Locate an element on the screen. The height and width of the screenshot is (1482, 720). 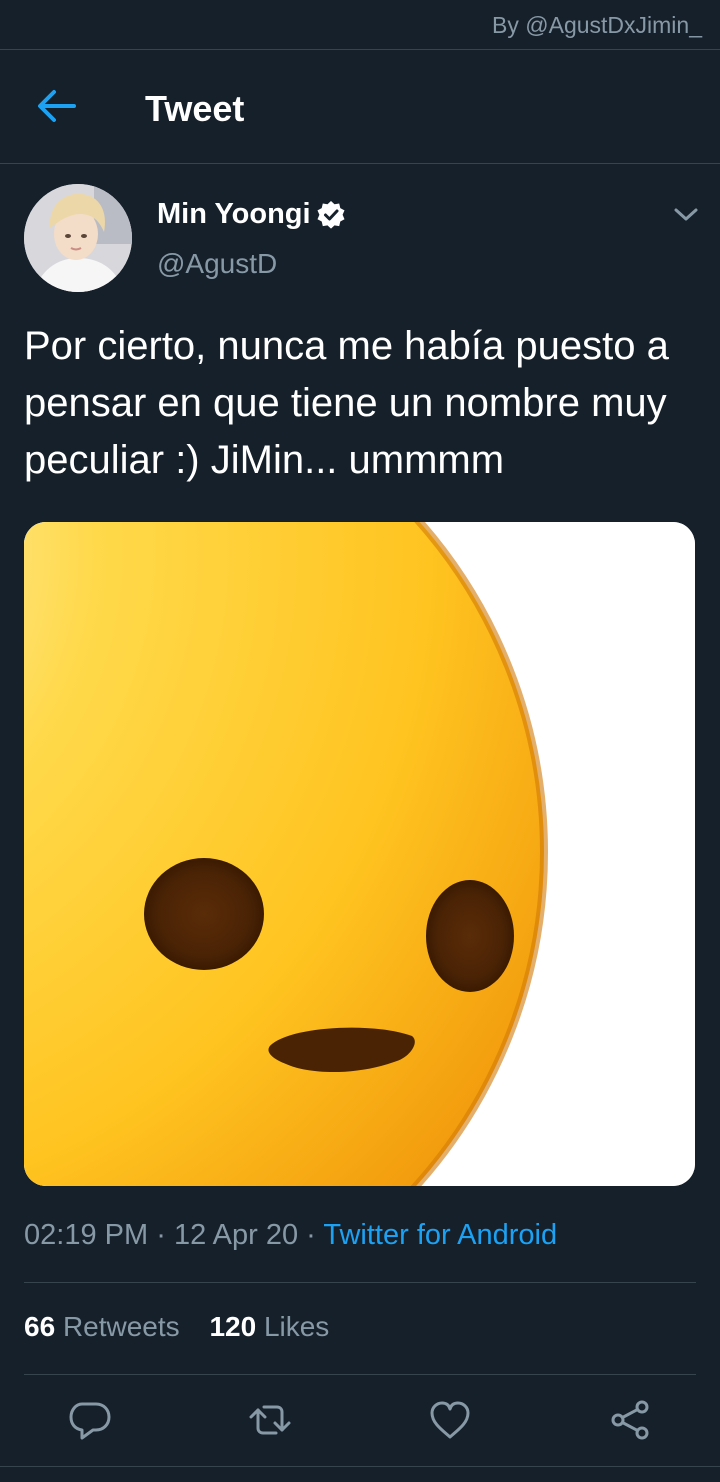
page-title: Tweet is located at coordinates (195, 108).